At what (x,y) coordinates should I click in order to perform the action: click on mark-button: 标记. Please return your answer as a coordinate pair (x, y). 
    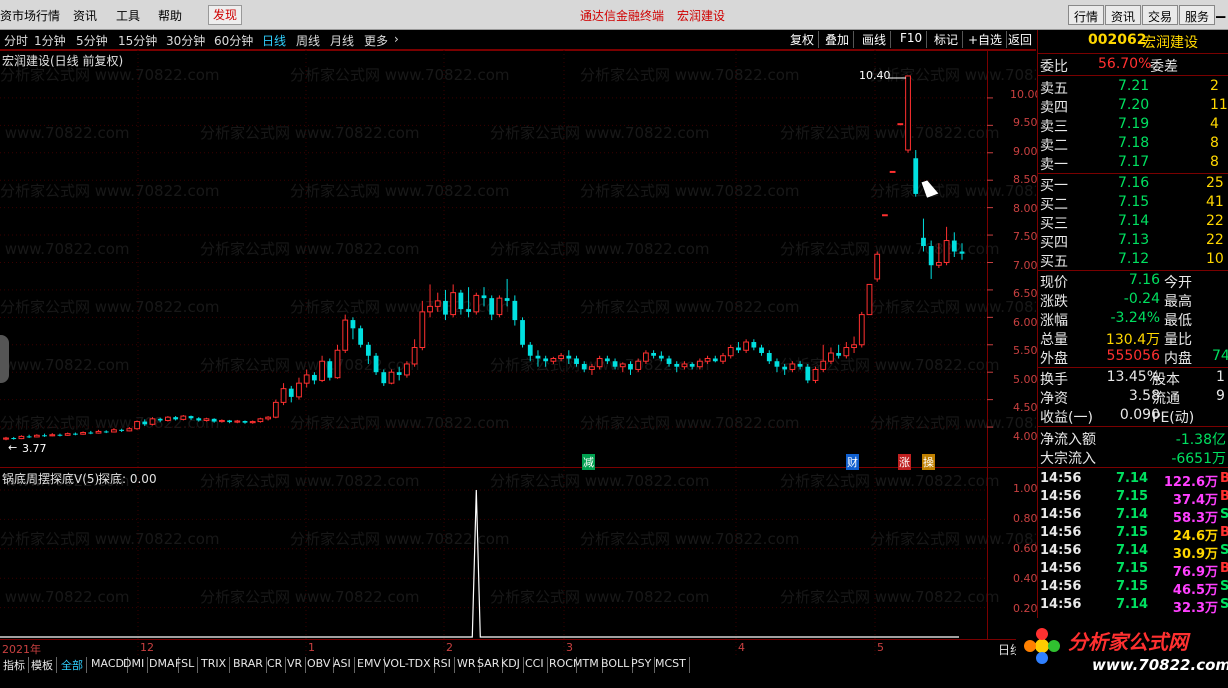
    Looking at the image, I should click on (947, 39).